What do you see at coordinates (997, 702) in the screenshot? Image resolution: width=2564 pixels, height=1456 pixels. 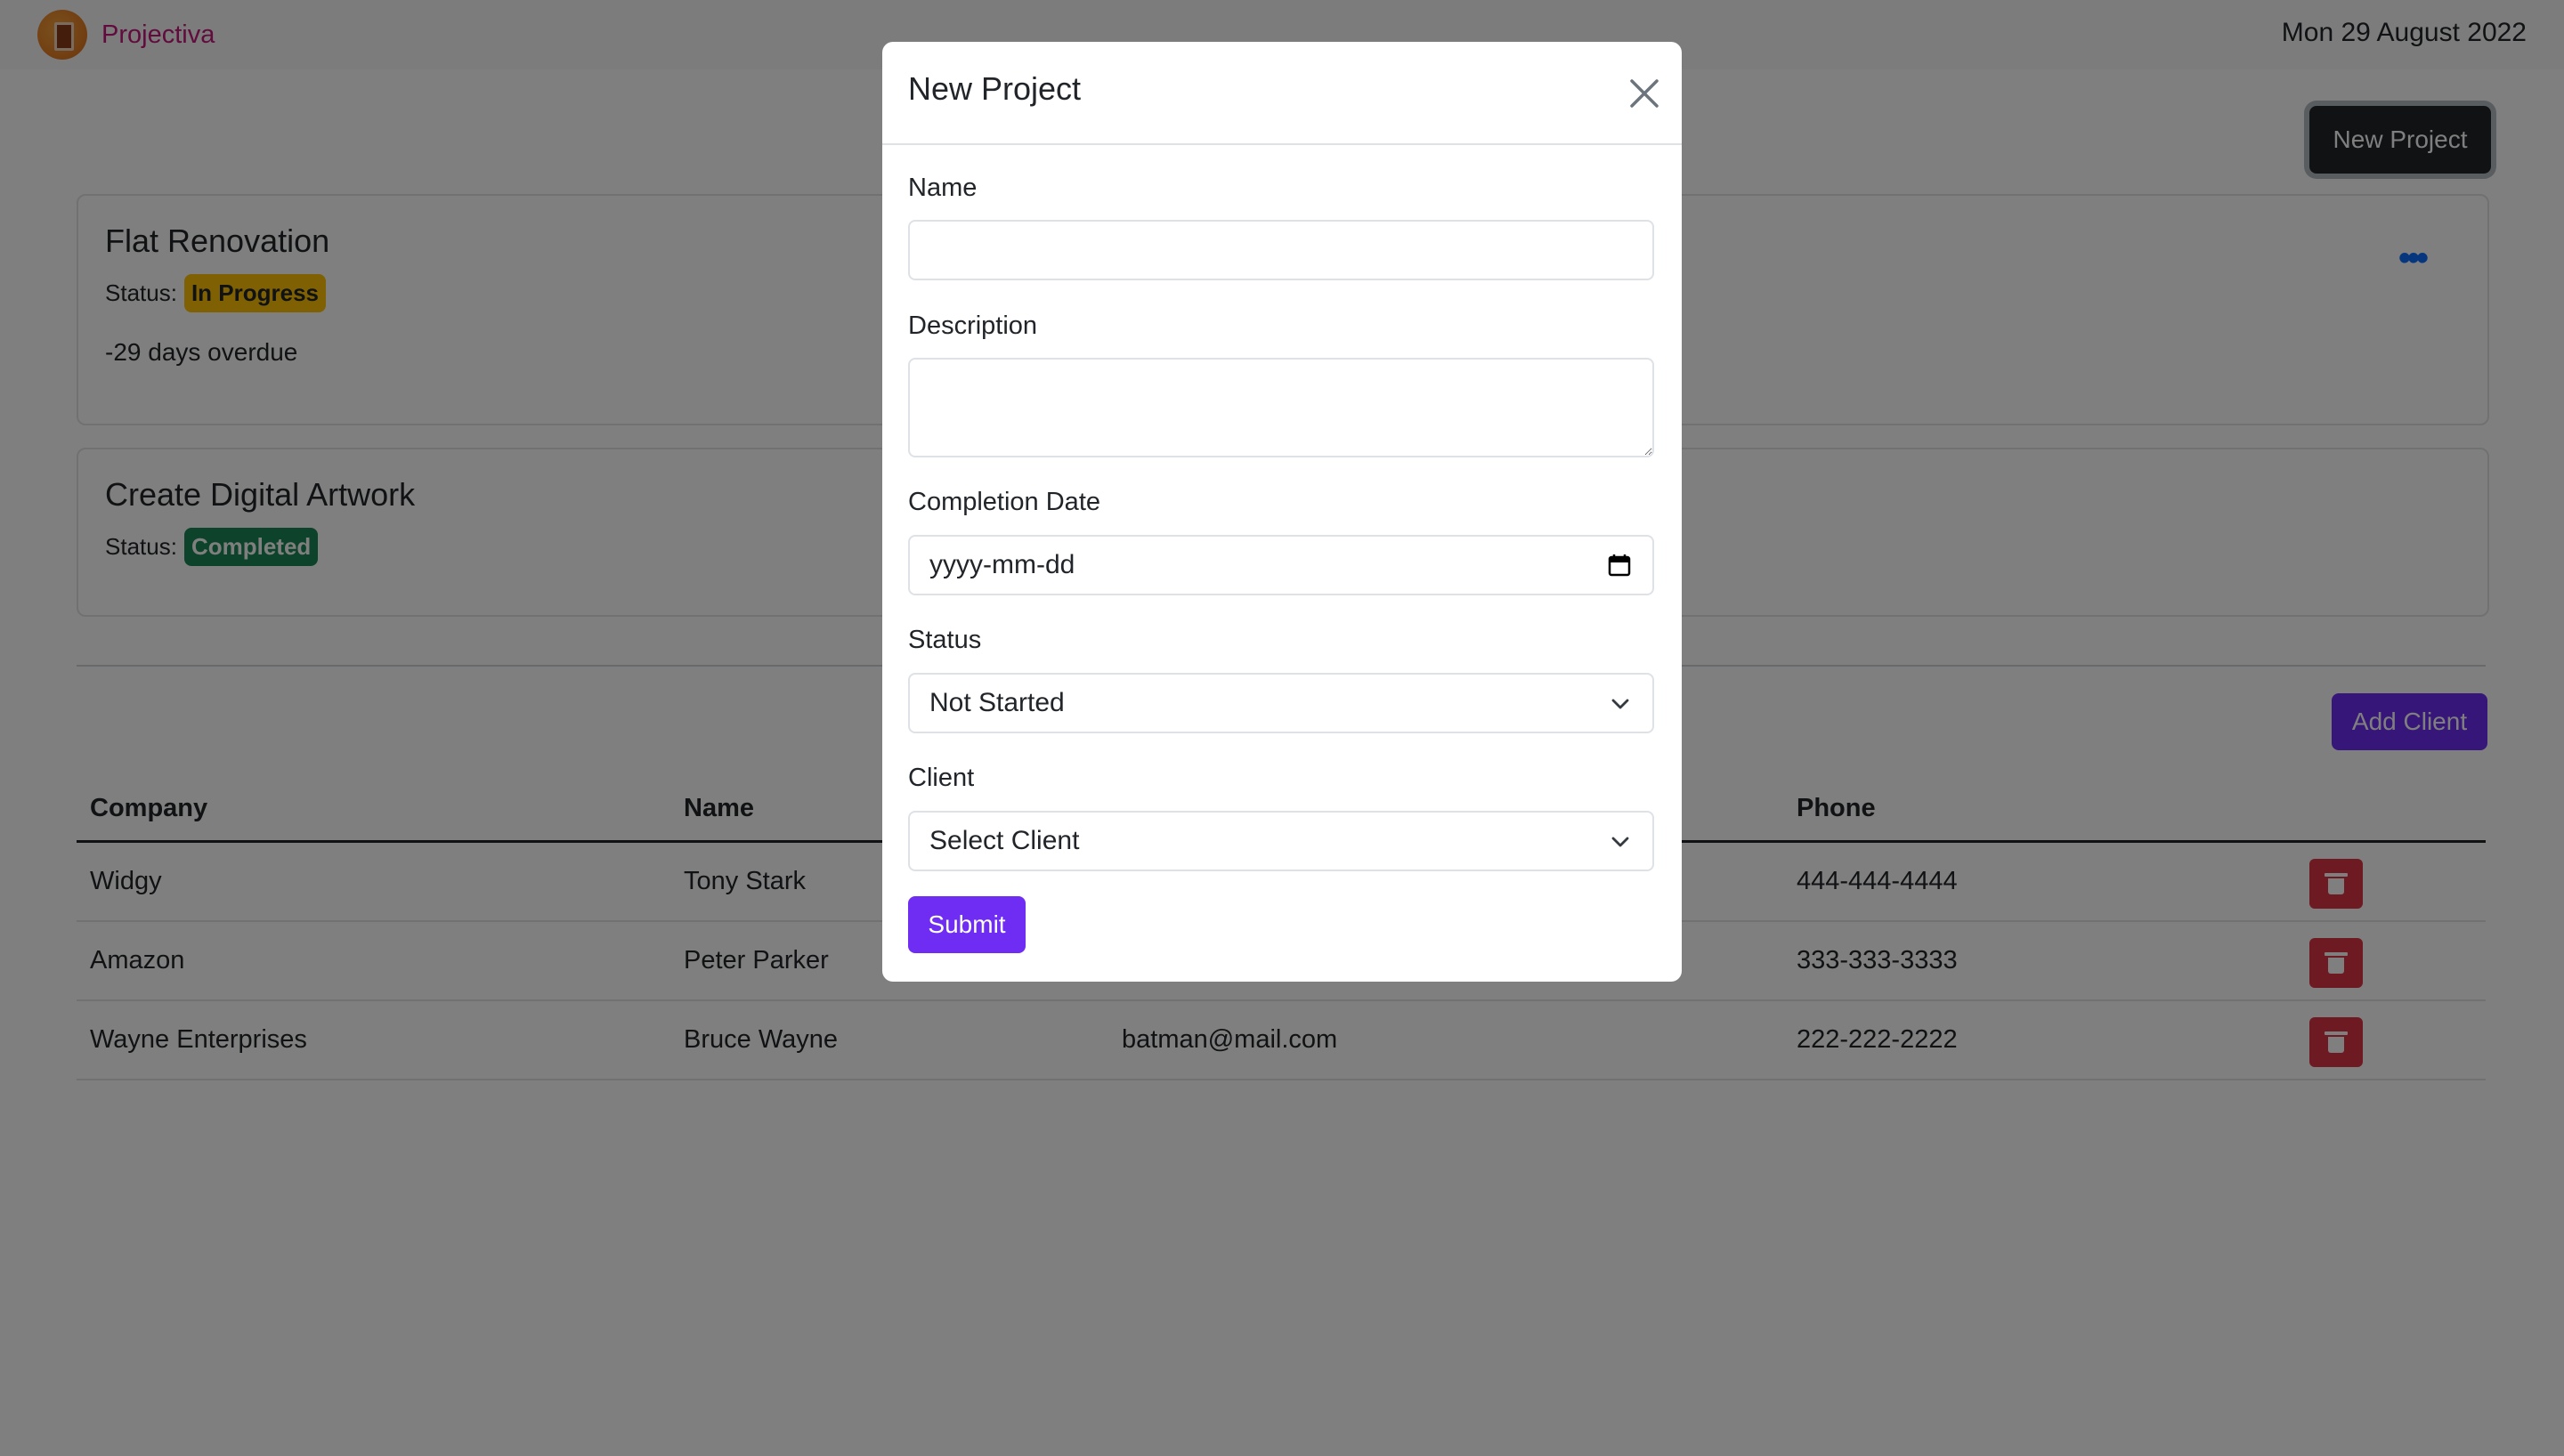 I see `status-selected: Not Started` at bounding box center [997, 702].